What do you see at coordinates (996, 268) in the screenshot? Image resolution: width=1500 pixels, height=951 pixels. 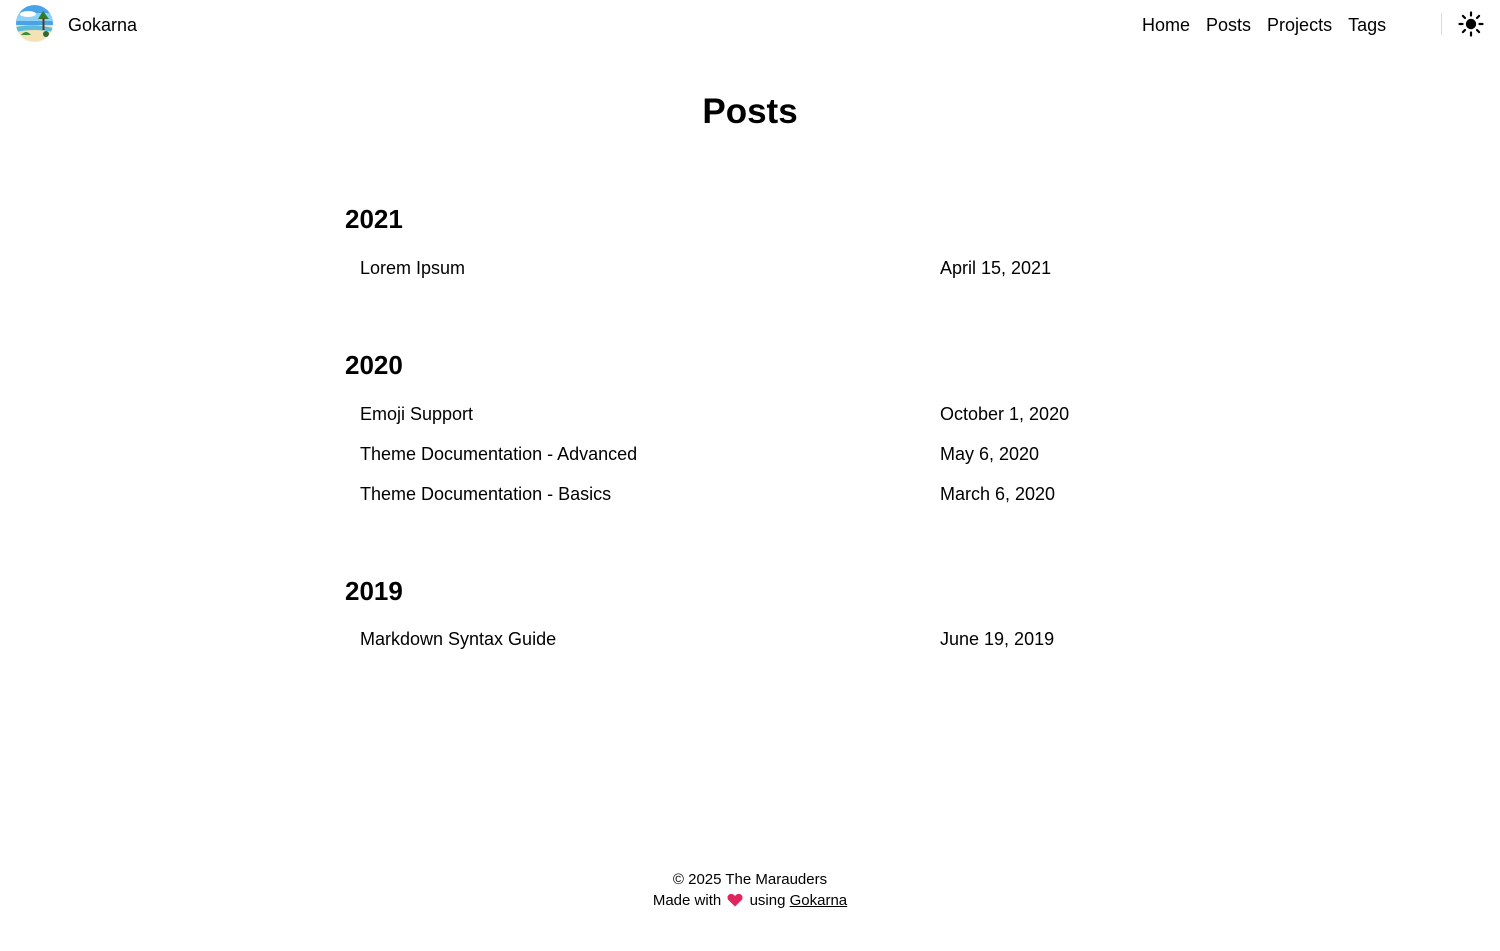 I see `post-date: April 15, 2021` at bounding box center [996, 268].